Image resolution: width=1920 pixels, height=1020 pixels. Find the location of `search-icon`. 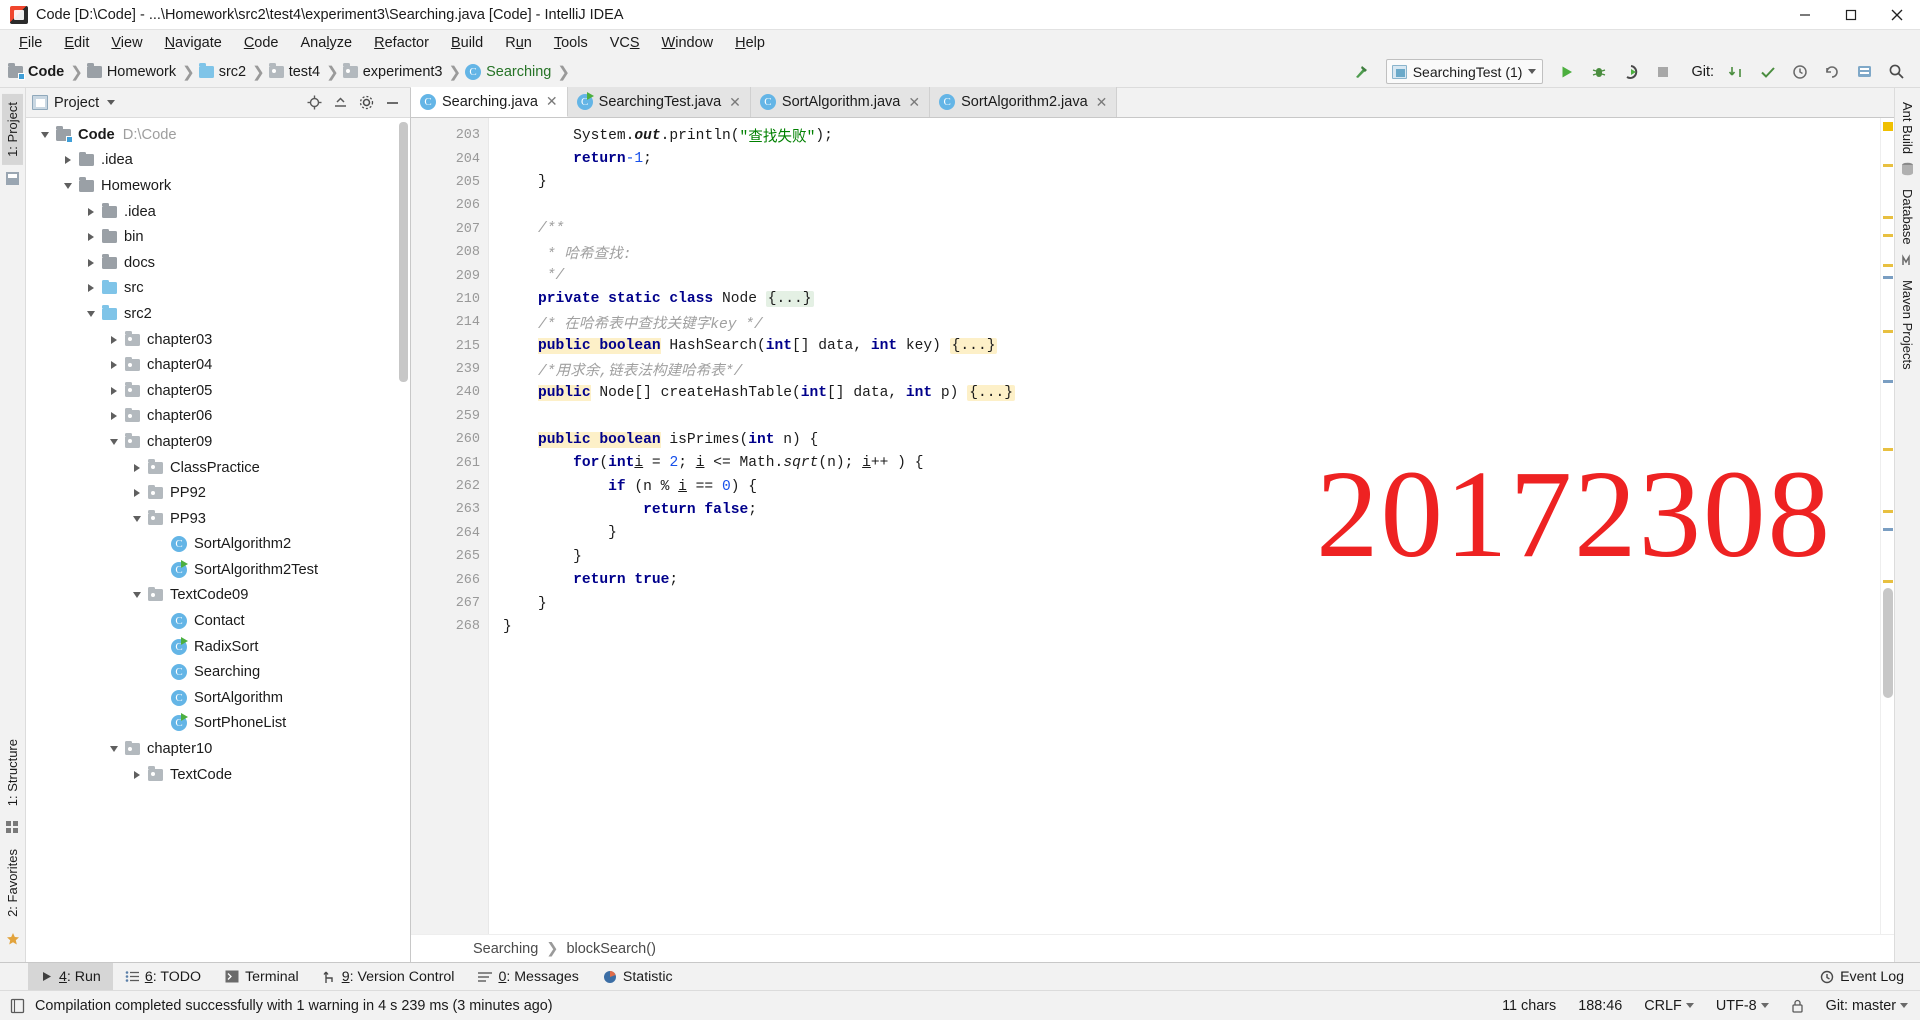

search-icon is located at coordinates (1896, 72).